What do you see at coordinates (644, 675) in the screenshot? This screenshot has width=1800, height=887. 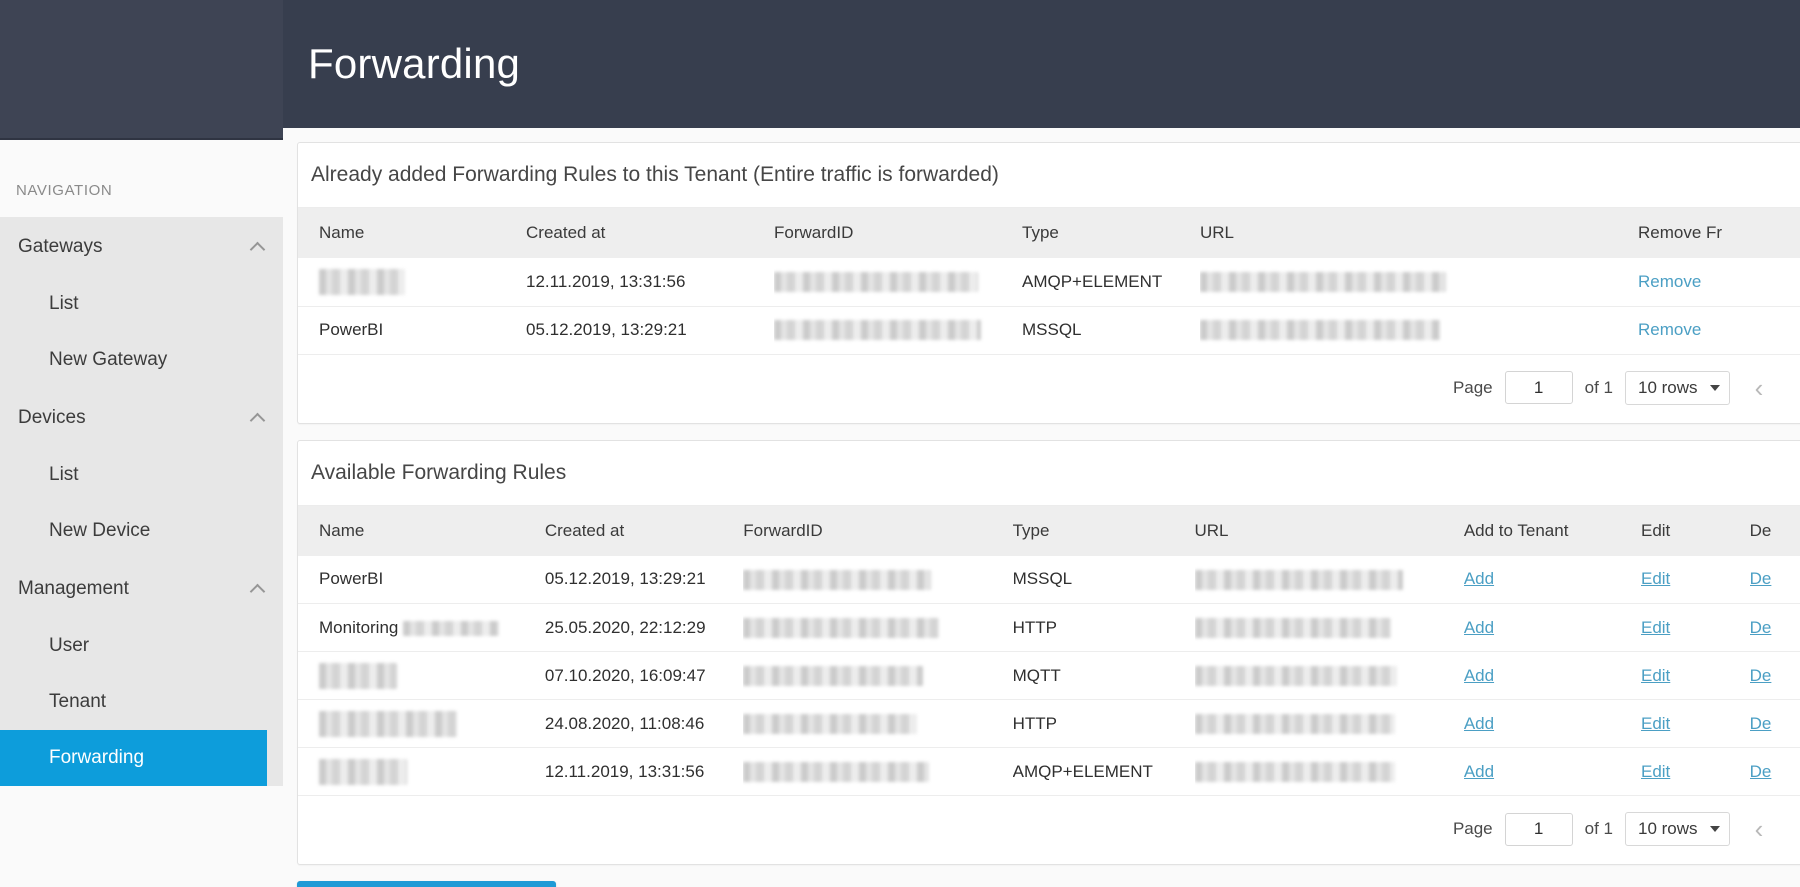 I see `cell-created-at: 07.10.2020, 16:09:47` at bounding box center [644, 675].